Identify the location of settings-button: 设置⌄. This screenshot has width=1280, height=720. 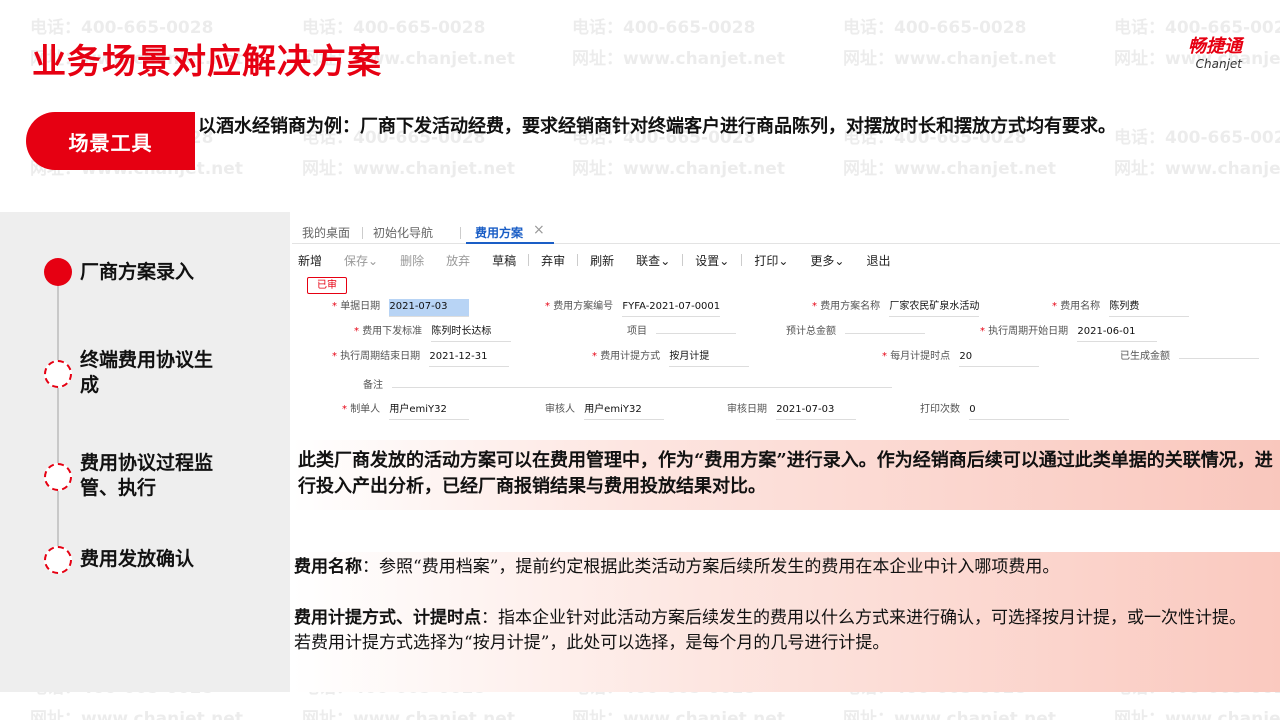
(712, 260).